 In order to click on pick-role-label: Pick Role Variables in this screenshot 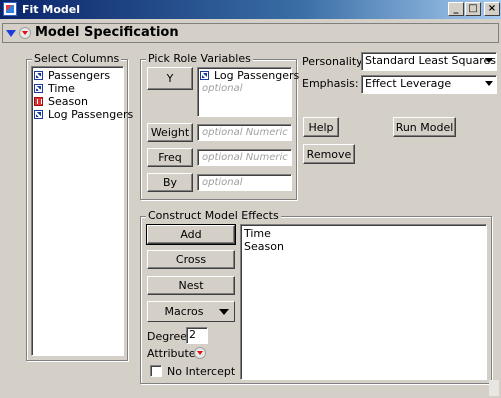, I will do `click(199, 58)`.